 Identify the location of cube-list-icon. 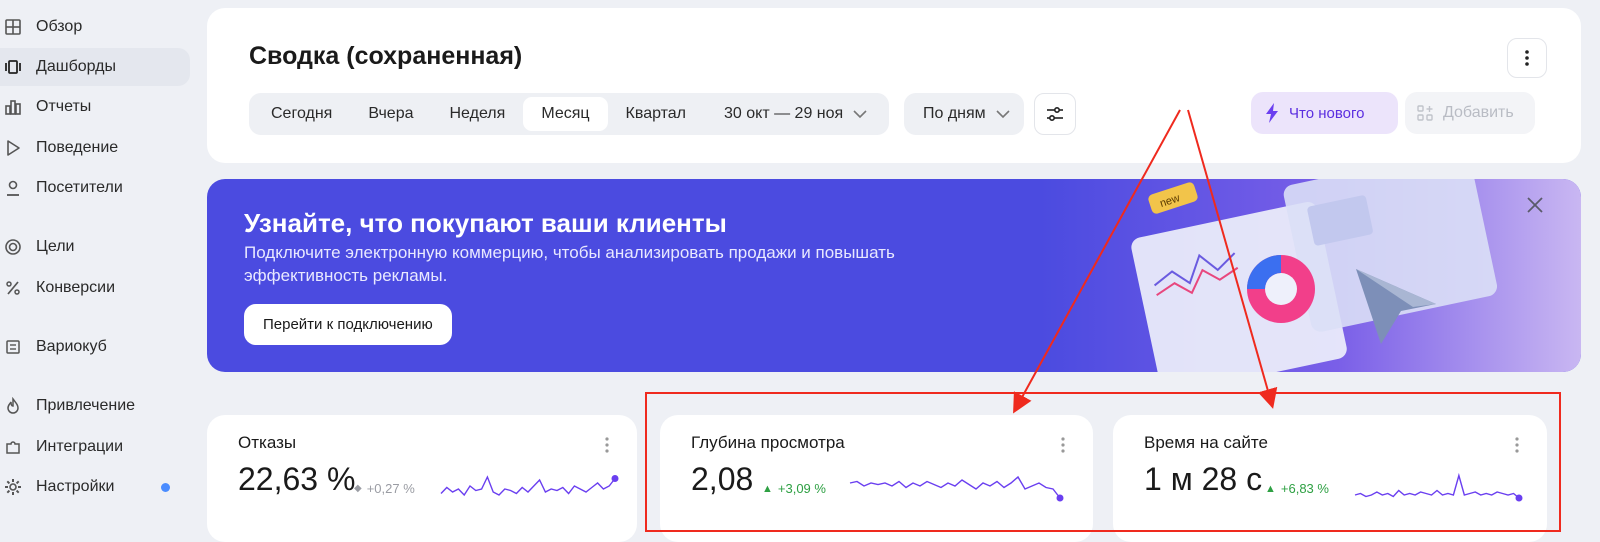
(13, 347).